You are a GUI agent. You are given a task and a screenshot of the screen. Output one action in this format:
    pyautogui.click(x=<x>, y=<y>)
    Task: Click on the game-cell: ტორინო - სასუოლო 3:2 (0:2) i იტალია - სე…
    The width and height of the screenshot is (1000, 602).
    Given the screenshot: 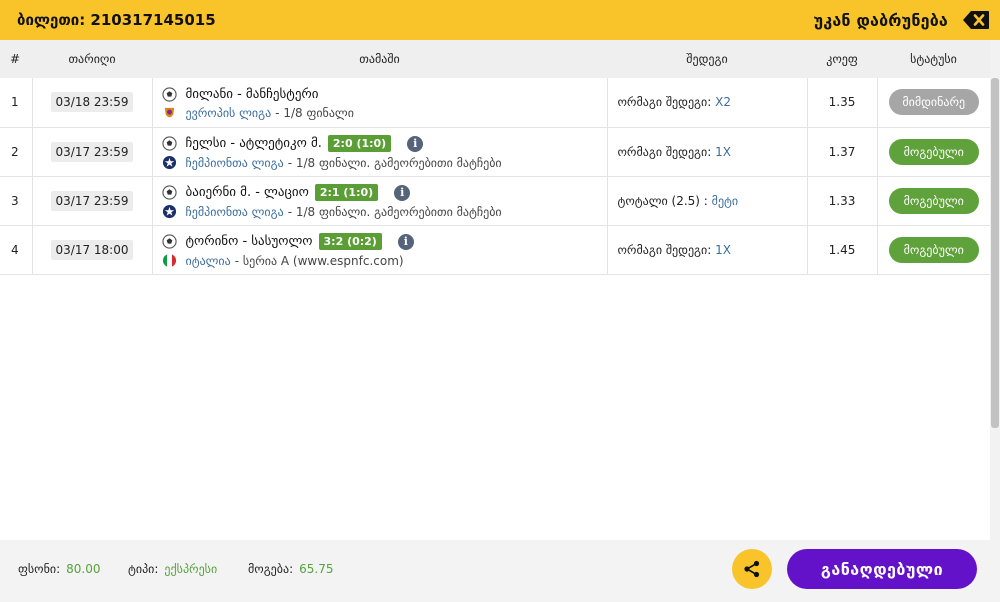 What is the action you would take?
    pyautogui.click(x=380, y=249)
    